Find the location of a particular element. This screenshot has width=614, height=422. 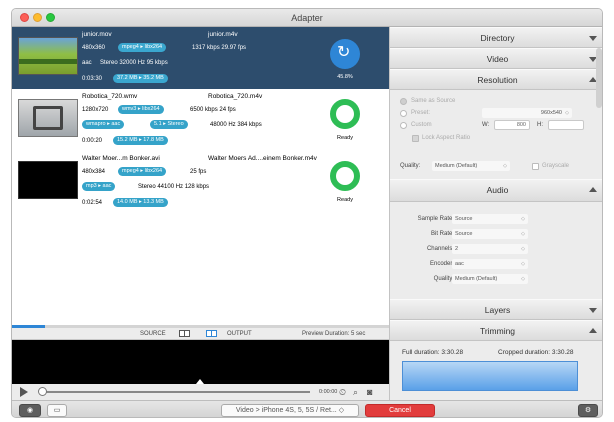

video-dimensions: 1280x720 is located at coordinates (95, 110).